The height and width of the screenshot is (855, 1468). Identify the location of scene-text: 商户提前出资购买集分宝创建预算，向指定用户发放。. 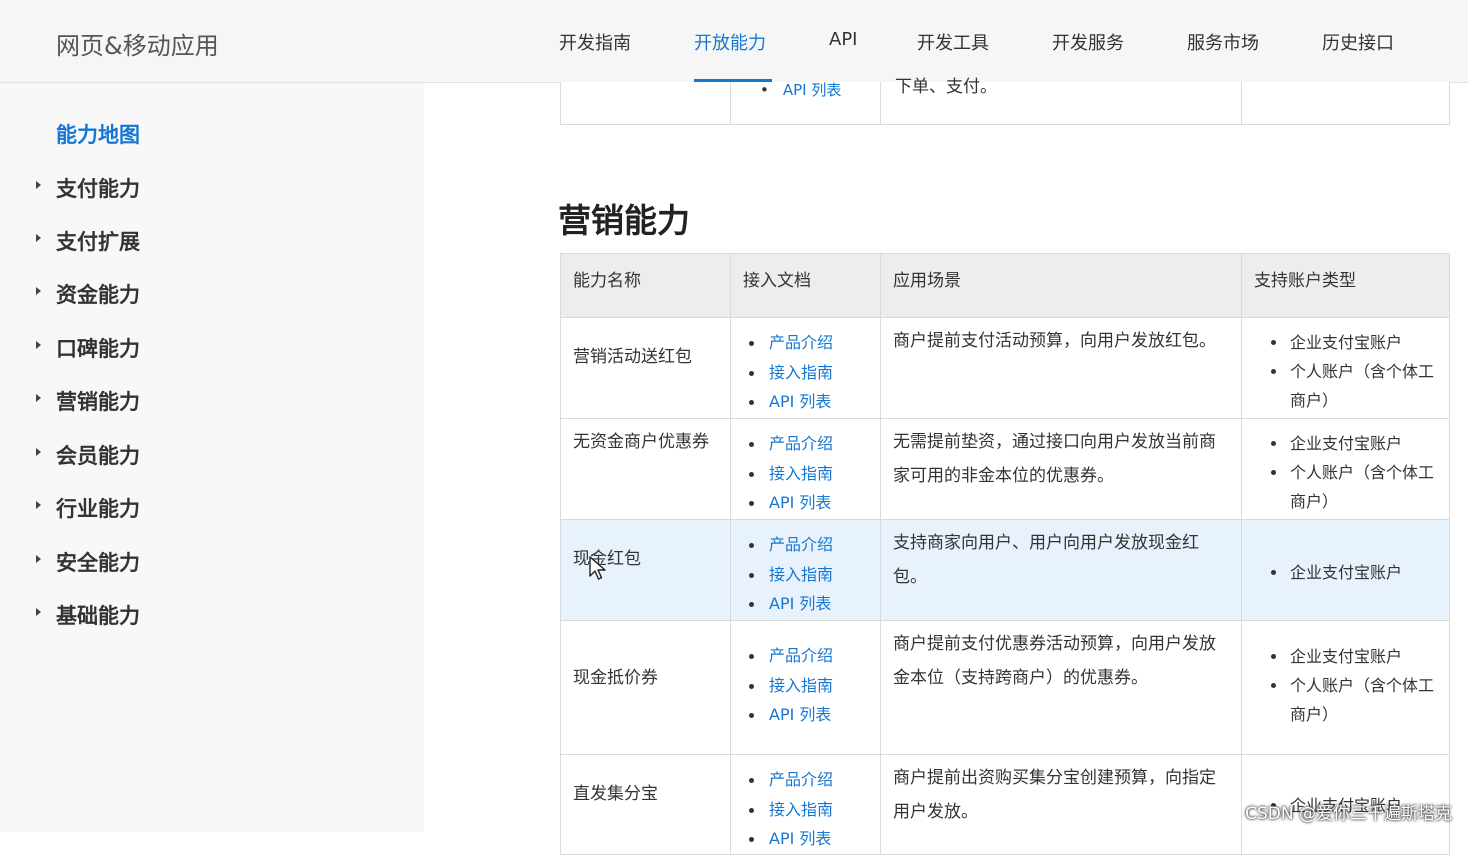
(1061, 804).